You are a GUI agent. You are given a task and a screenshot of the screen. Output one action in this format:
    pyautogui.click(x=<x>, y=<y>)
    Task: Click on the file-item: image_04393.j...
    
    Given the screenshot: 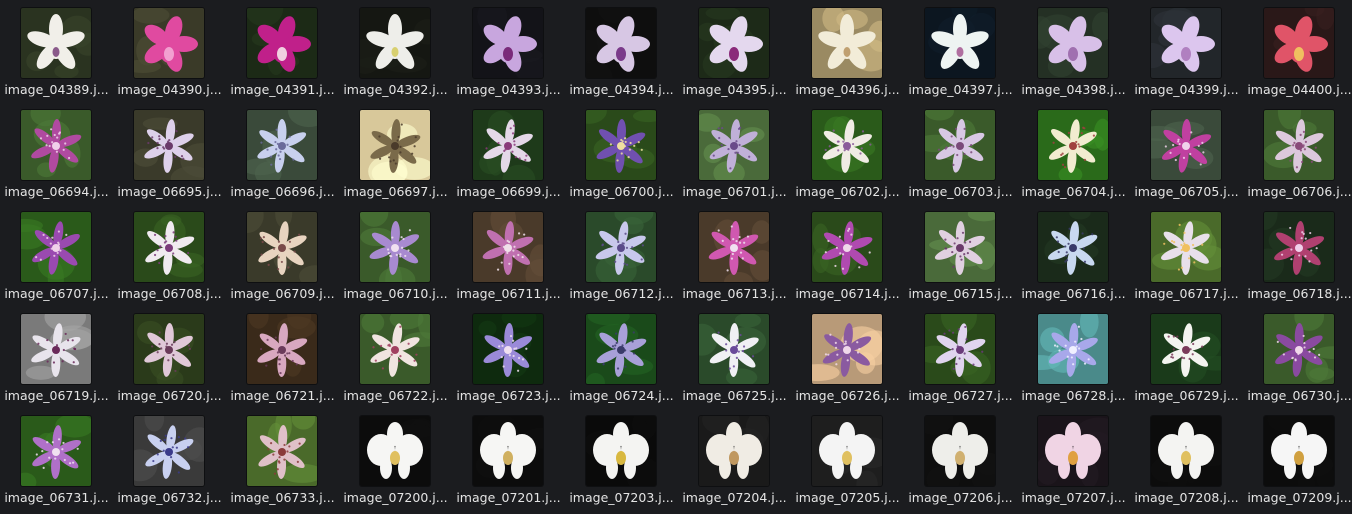 What is the action you would take?
    pyautogui.click(x=508, y=50)
    